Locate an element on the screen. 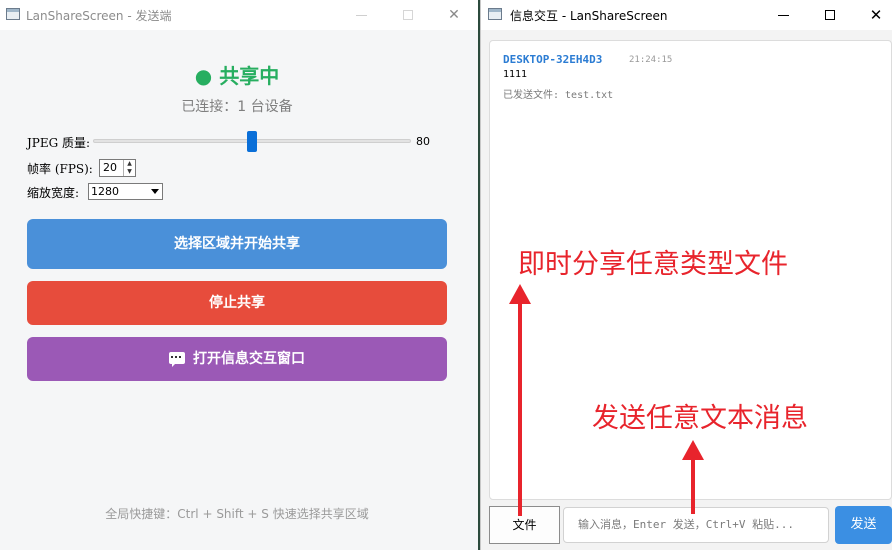 The height and width of the screenshot is (550, 892). chevron-down-icon is located at coordinates (155, 191).